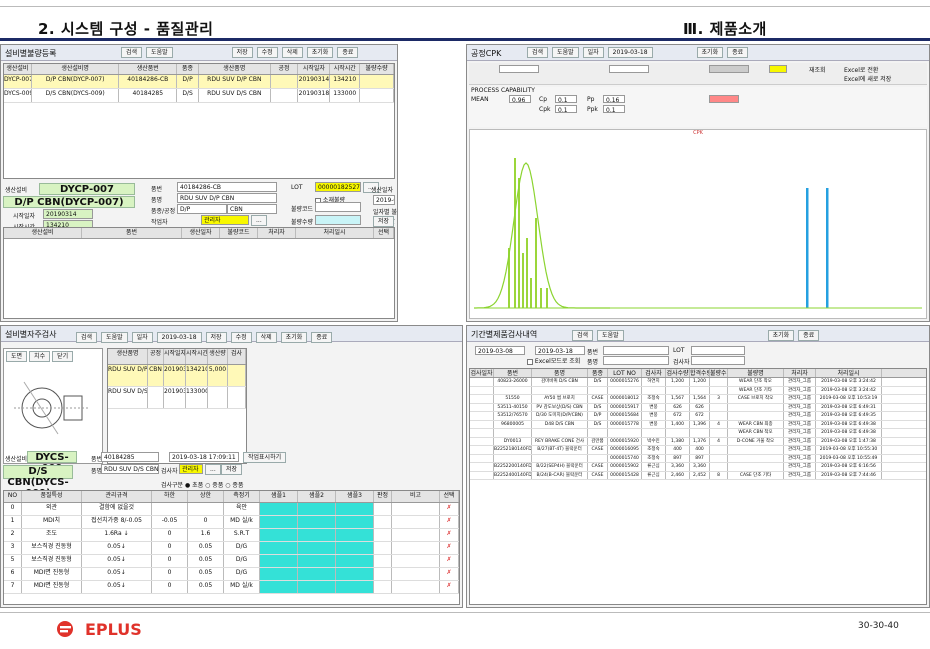  Describe the element at coordinates (218, 356) in the screenshot. I see `col-header: 생산량` at that location.